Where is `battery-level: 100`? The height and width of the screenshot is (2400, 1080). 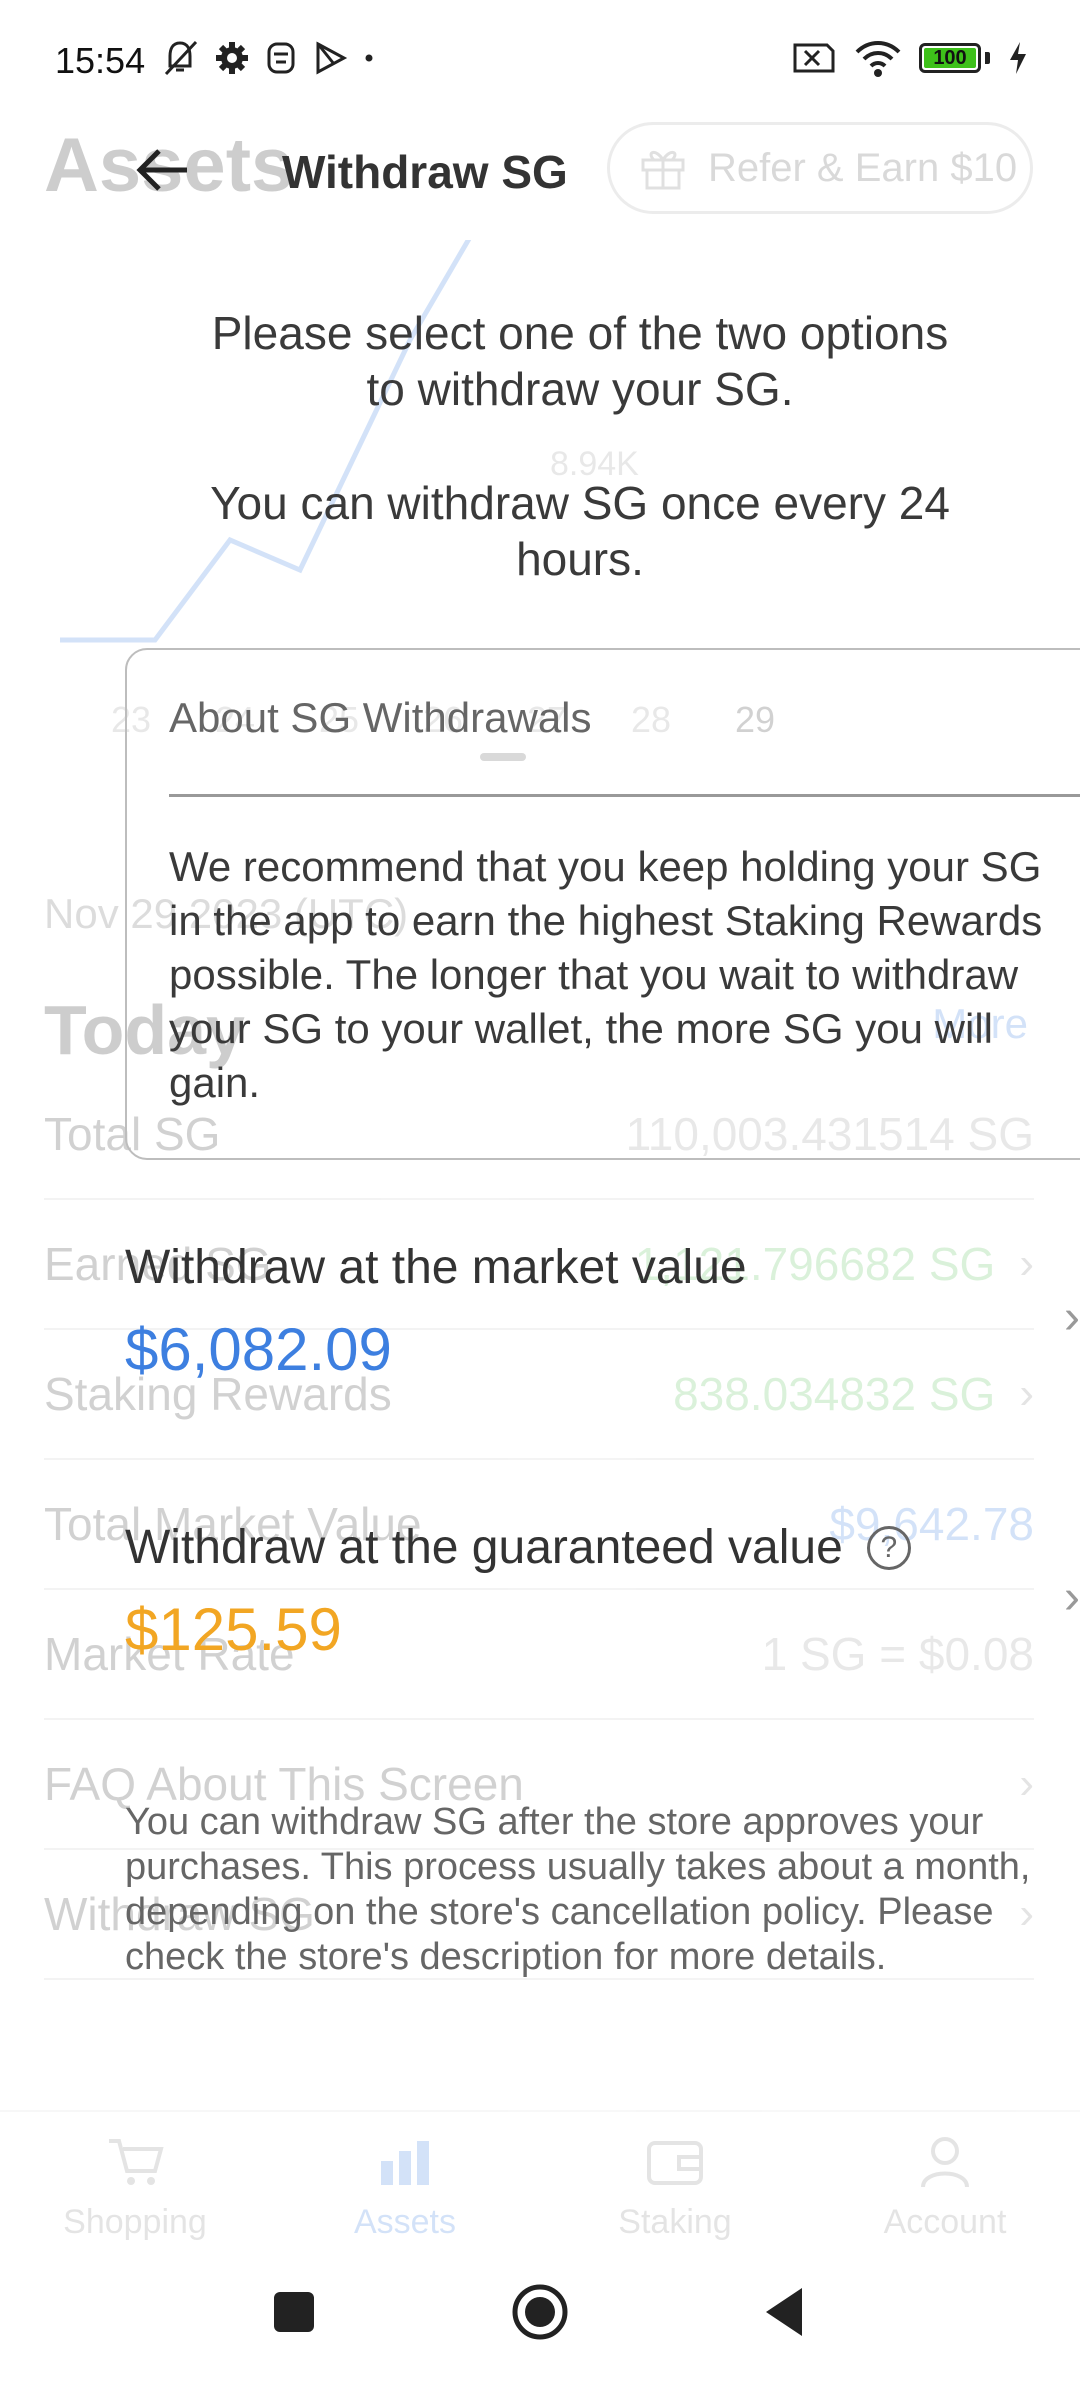
battery-level: 100 is located at coordinates (950, 57).